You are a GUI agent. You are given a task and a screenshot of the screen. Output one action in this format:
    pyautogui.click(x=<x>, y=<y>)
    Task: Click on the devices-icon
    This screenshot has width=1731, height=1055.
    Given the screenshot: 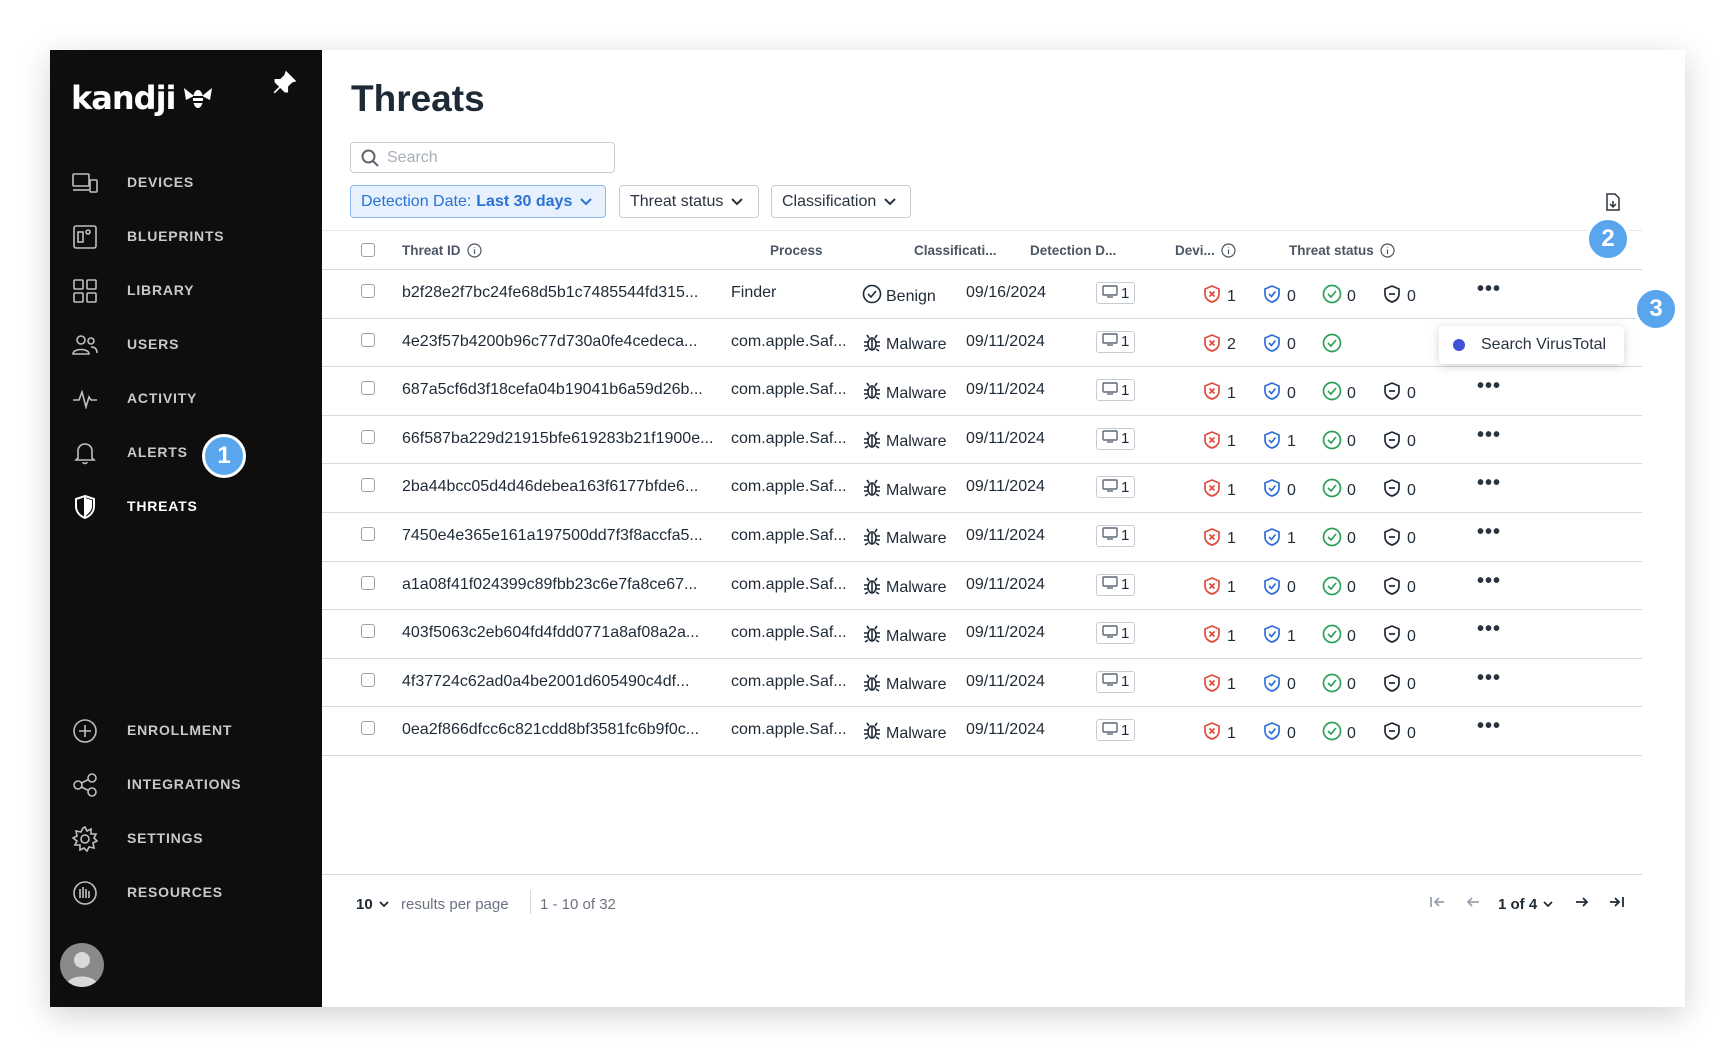 What is the action you would take?
    pyautogui.click(x=85, y=183)
    